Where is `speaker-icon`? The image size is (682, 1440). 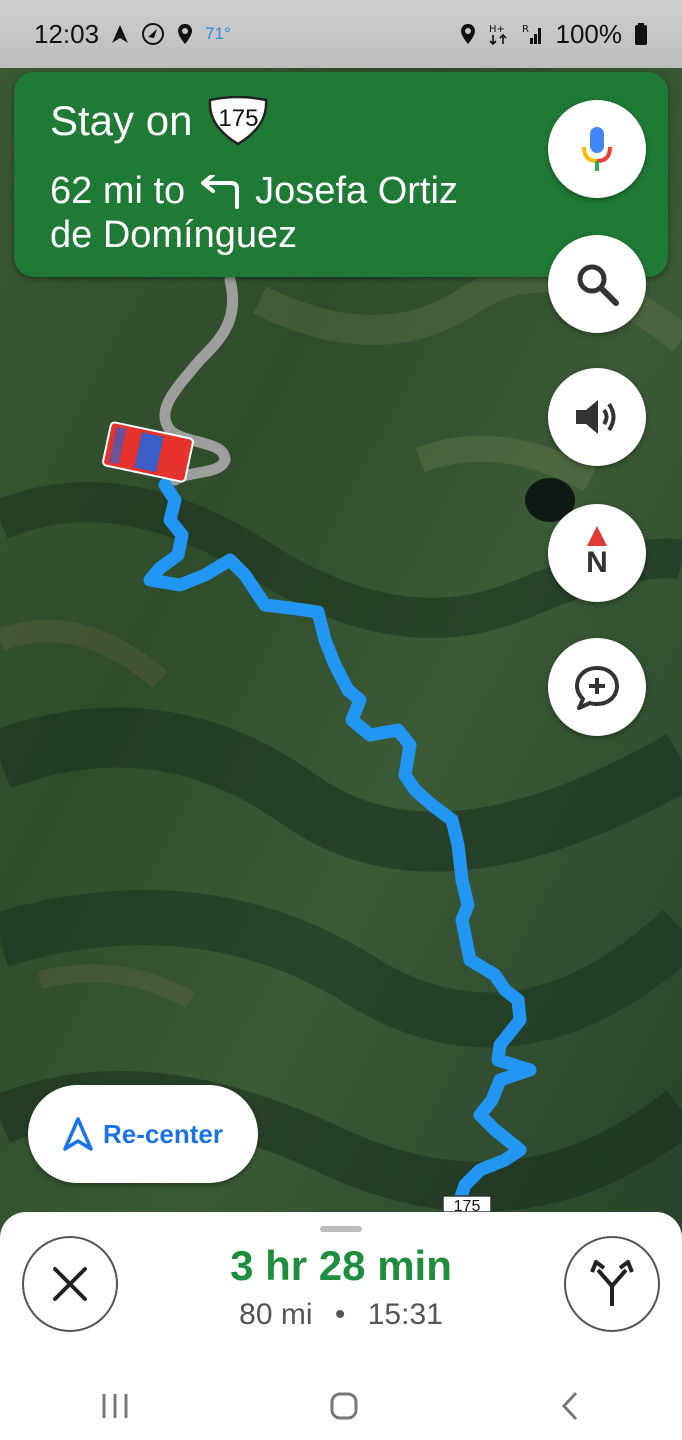 speaker-icon is located at coordinates (596, 417).